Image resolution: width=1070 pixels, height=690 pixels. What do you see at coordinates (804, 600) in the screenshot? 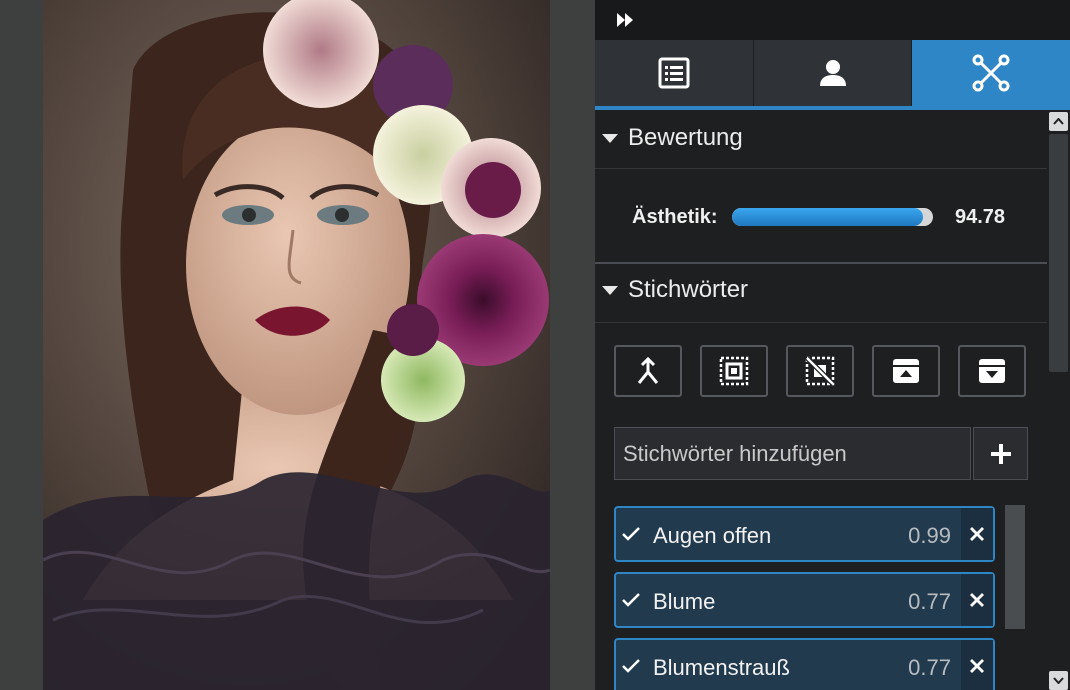
I see `keyword-item: Blume 0.77` at bounding box center [804, 600].